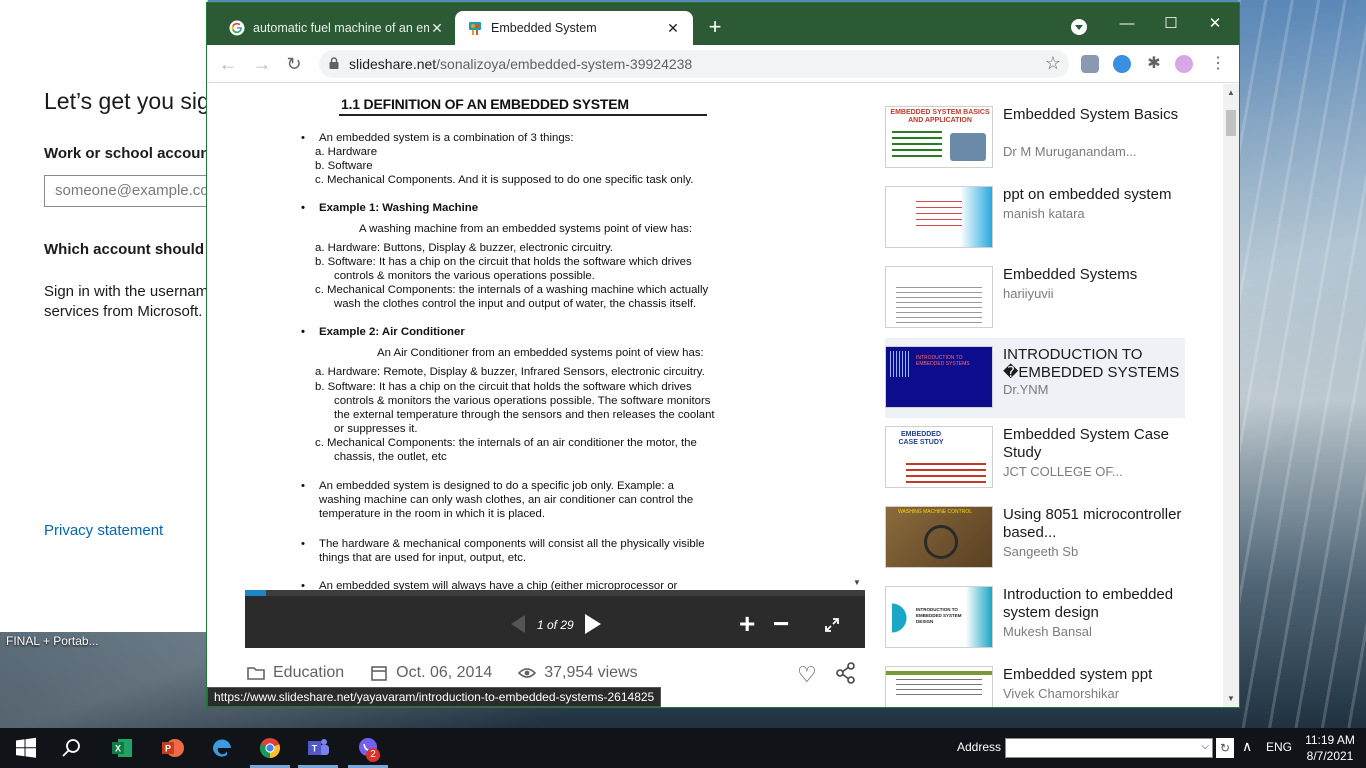 This screenshot has height=768, width=1366. I want to click on teams-icon: T, so click(318, 748).